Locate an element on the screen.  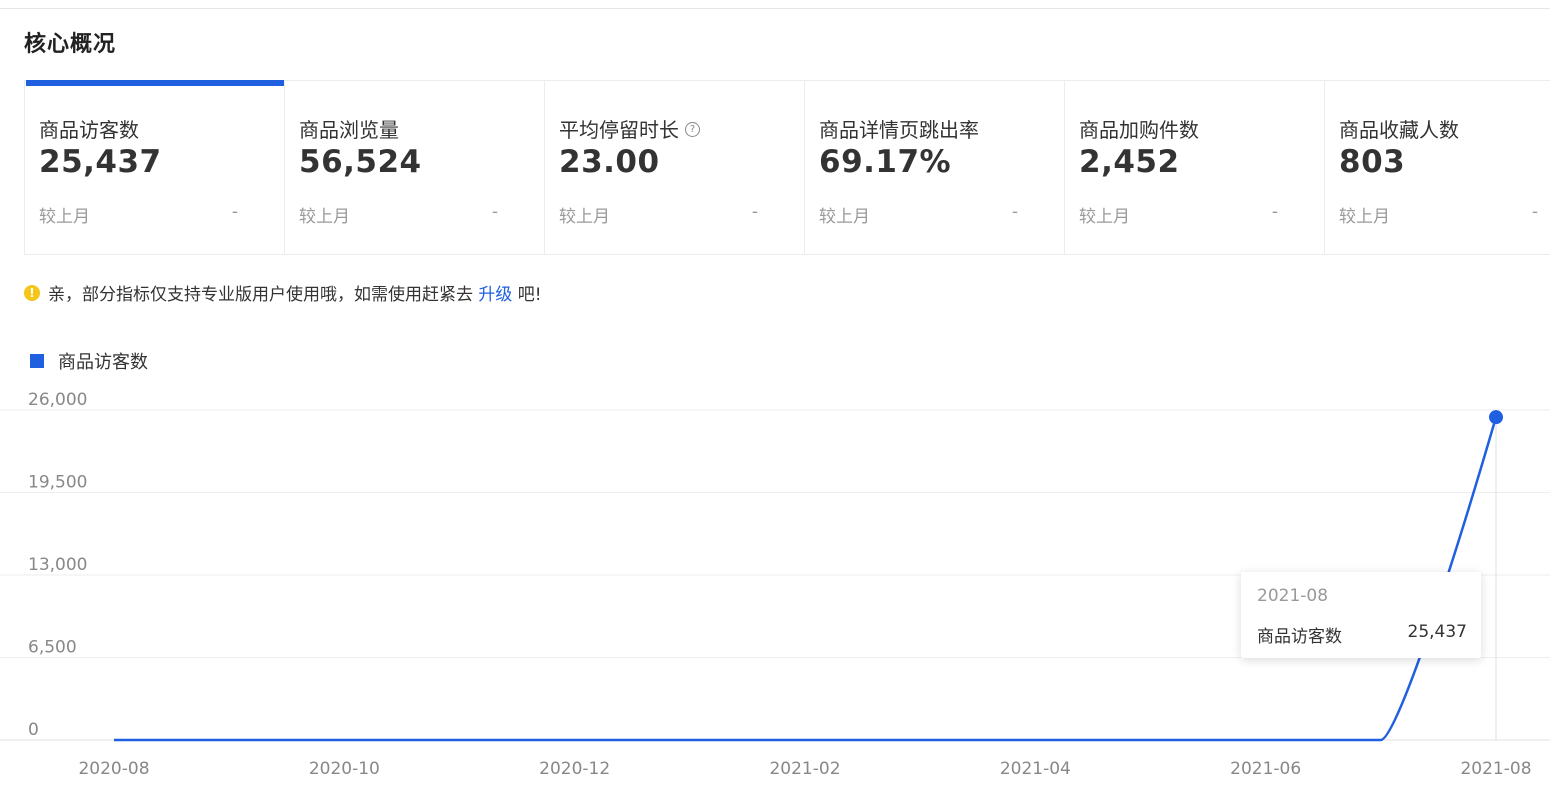
metric-card-visitors: 商品访客数 25,437 较上月 - is located at coordinates (154, 167).